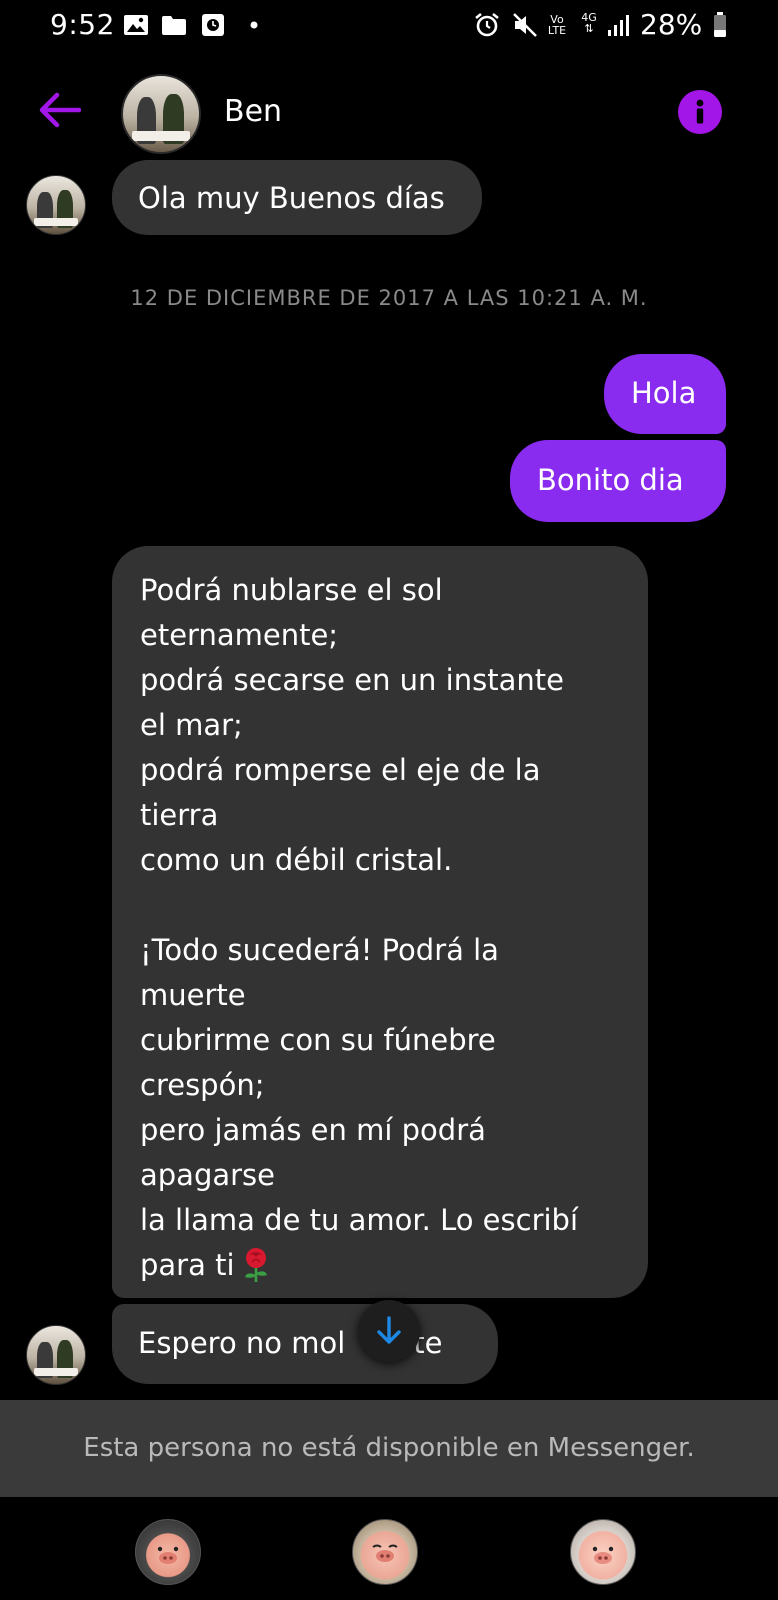 Image resolution: width=778 pixels, height=1600 pixels. Describe the element at coordinates (610, 480) in the screenshot. I see `message-text: Bonito dia` at that location.